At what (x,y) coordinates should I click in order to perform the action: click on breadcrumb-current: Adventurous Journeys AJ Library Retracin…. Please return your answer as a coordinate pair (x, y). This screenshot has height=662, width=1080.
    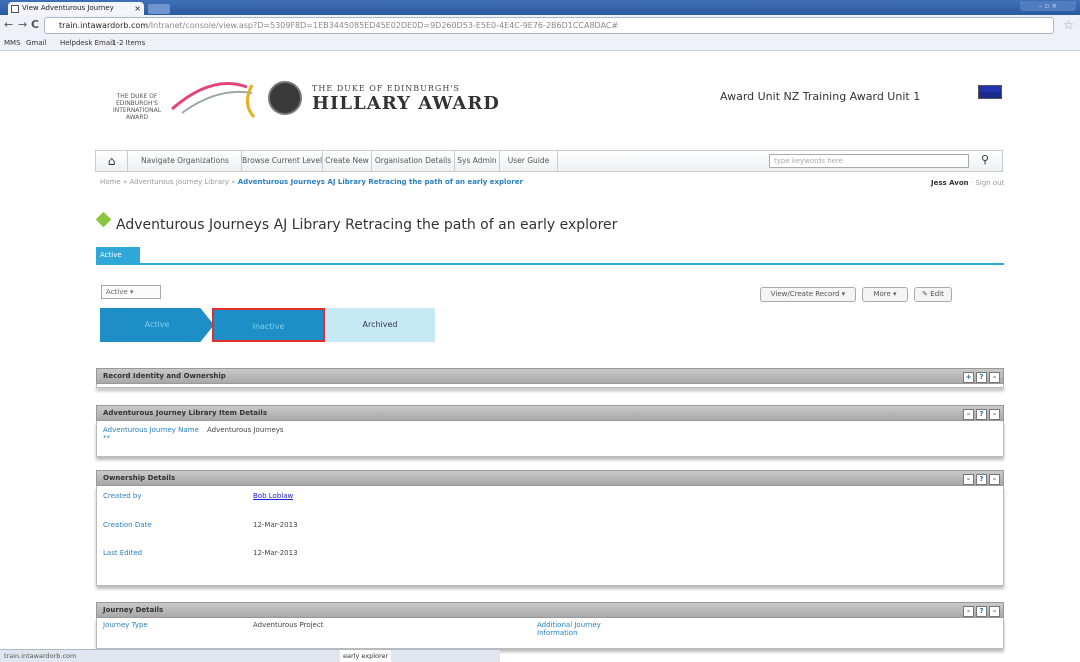
    Looking at the image, I should click on (380, 182).